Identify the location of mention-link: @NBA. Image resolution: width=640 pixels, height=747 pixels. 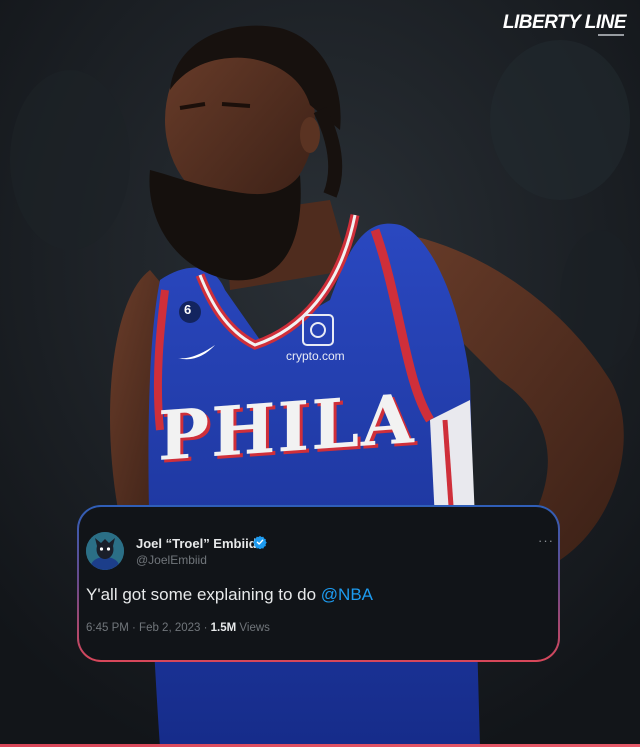
(347, 594).